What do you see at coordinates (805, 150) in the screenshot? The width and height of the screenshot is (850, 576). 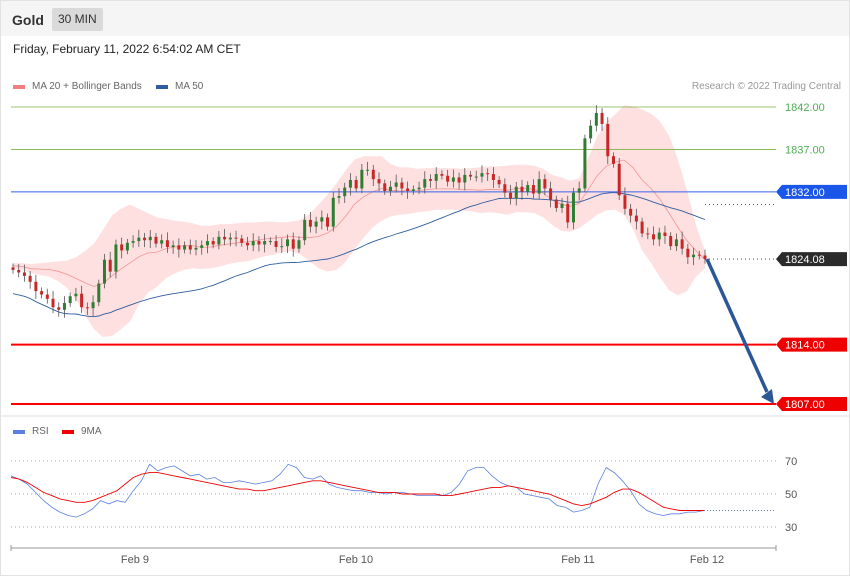 I see `level-label: 1837.00` at bounding box center [805, 150].